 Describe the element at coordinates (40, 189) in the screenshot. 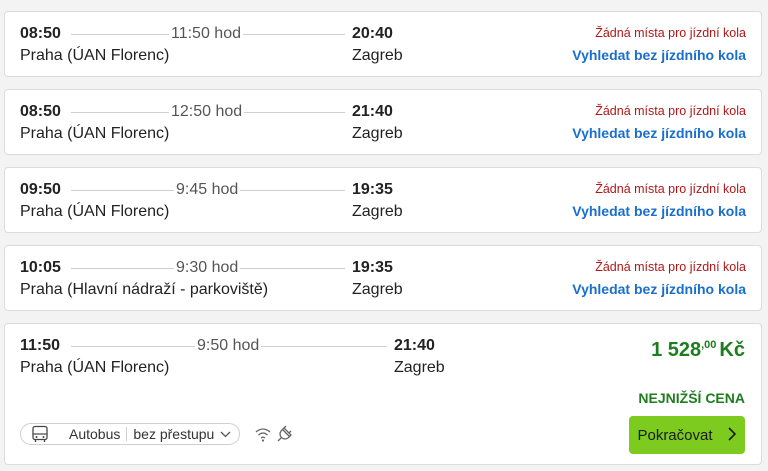

I see `departure-time: 09:50` at that location.